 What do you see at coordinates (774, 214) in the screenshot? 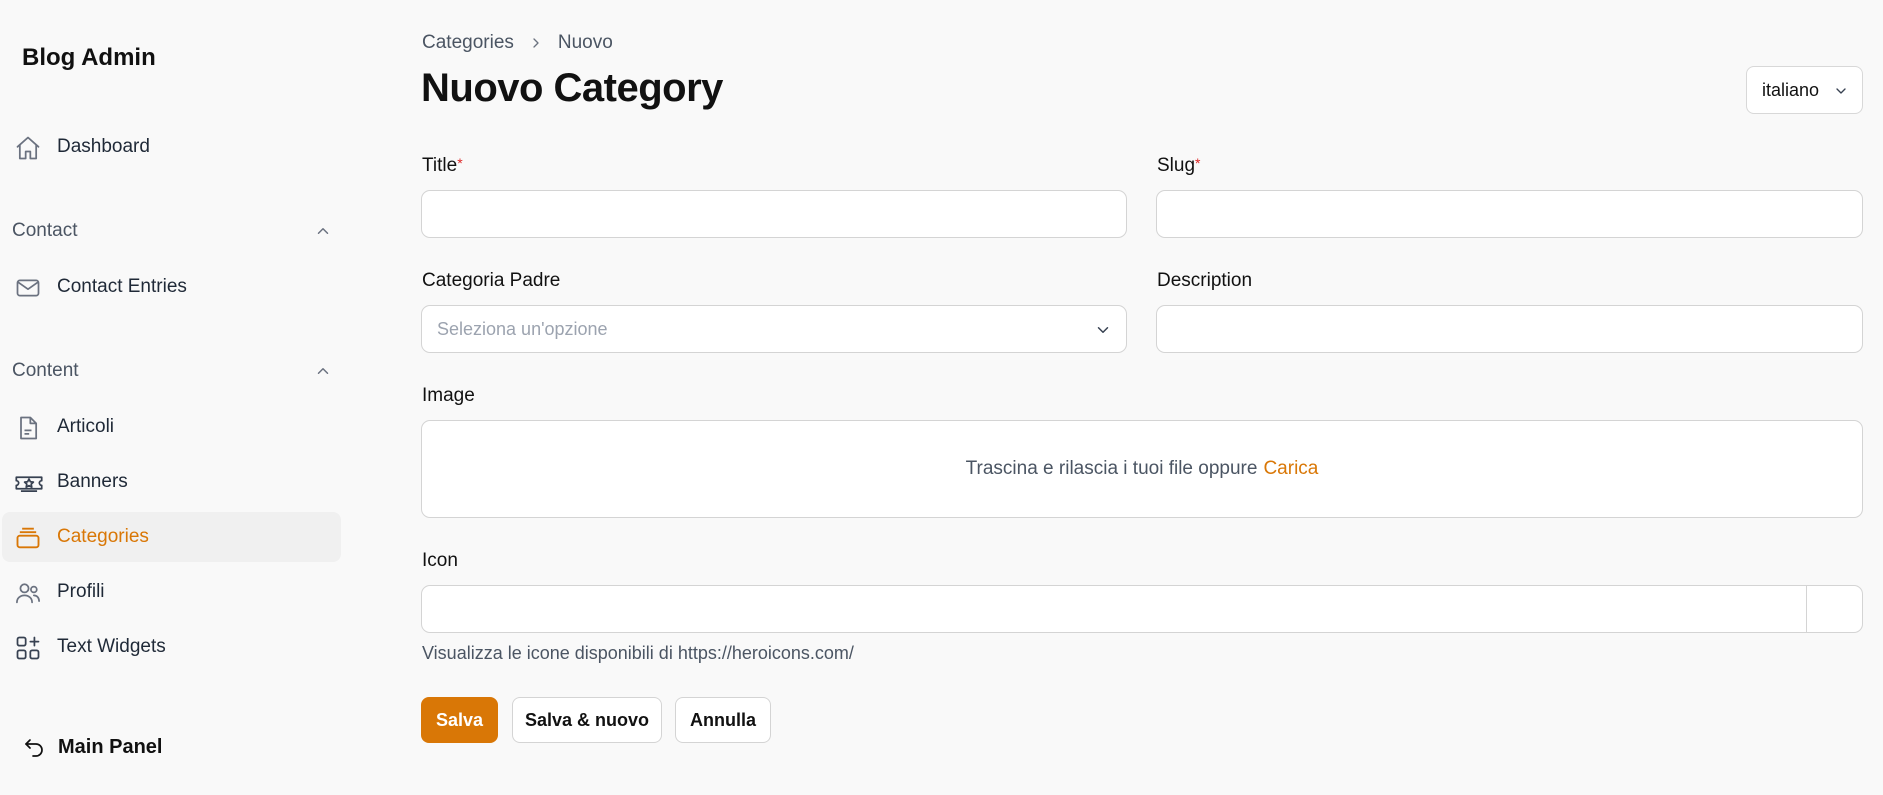
I see `title-input` at bounding box center [774, 214].